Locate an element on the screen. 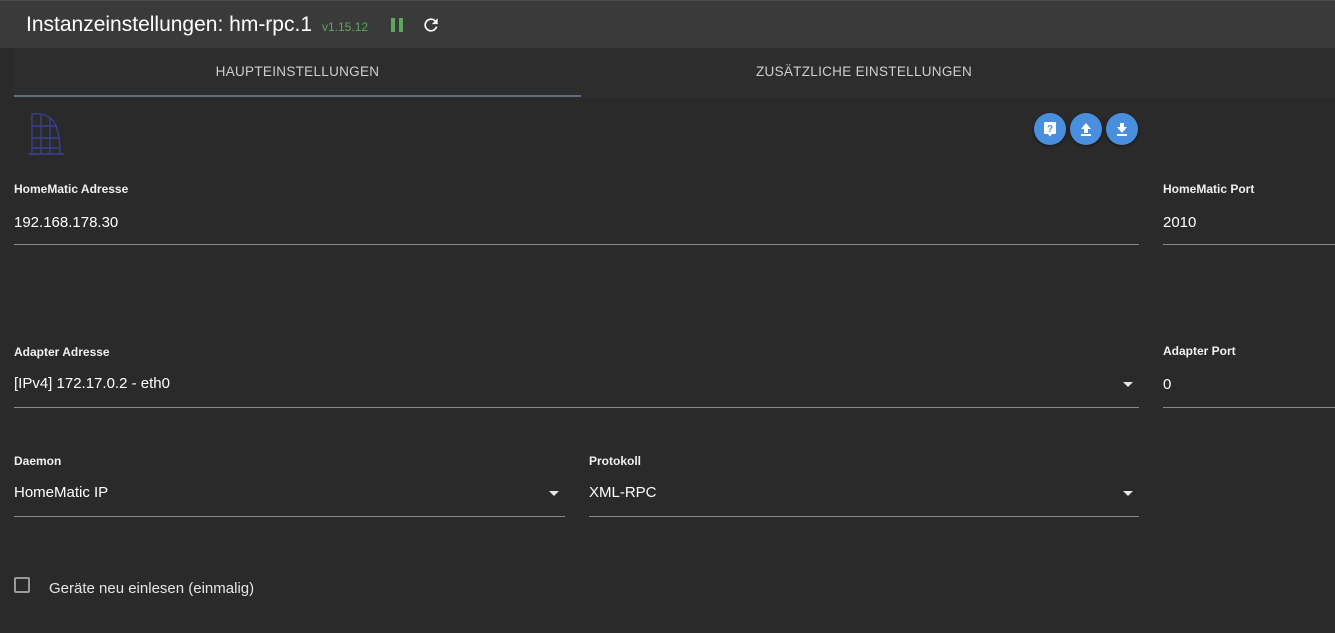 The image size is (1335, 633). adapter-address-value: [IPv4] 172.17.0.2 - eth0 is located at coordinates (92, 383).